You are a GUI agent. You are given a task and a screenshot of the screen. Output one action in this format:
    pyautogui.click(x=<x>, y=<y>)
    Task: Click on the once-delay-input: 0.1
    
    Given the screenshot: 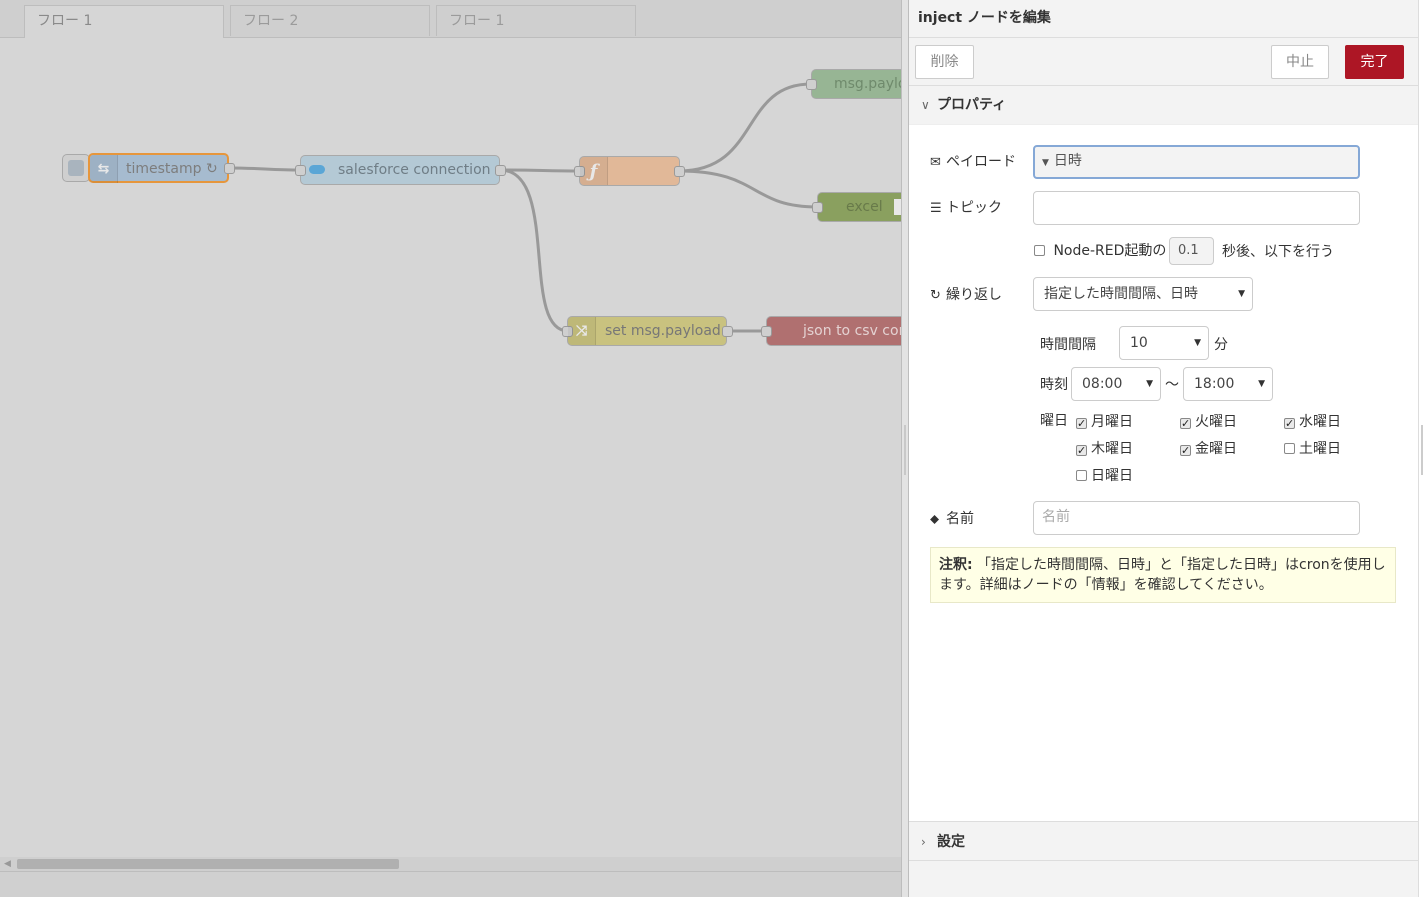 What is the action you would take?
    pyautogui.click(x=1191, y=251)
    